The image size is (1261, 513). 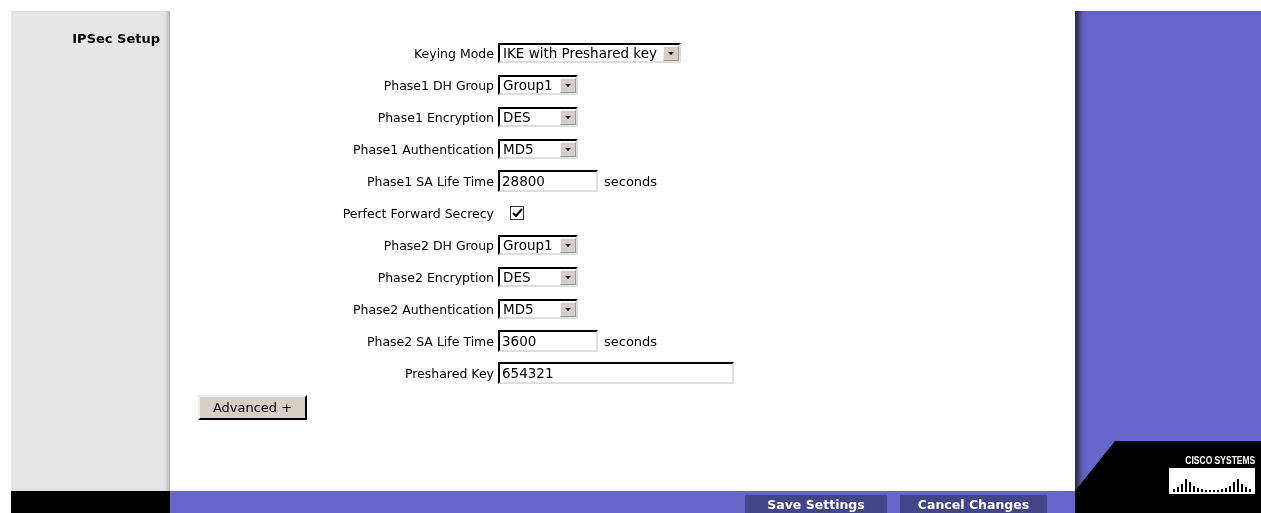 I want to click on field-label: Phase1 Authentication, so click(x=423, y=149).